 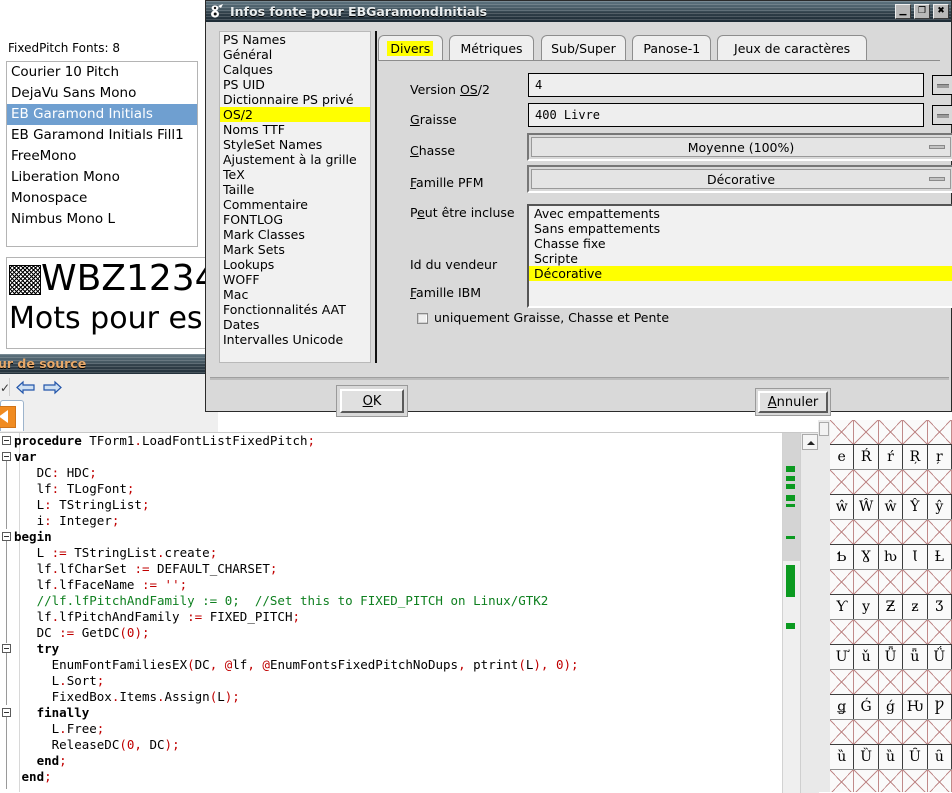 What do you see at coordinates (52, 387) in the screenshot?
I see `forward-arrow-icon` at bounding box center [52, 387].